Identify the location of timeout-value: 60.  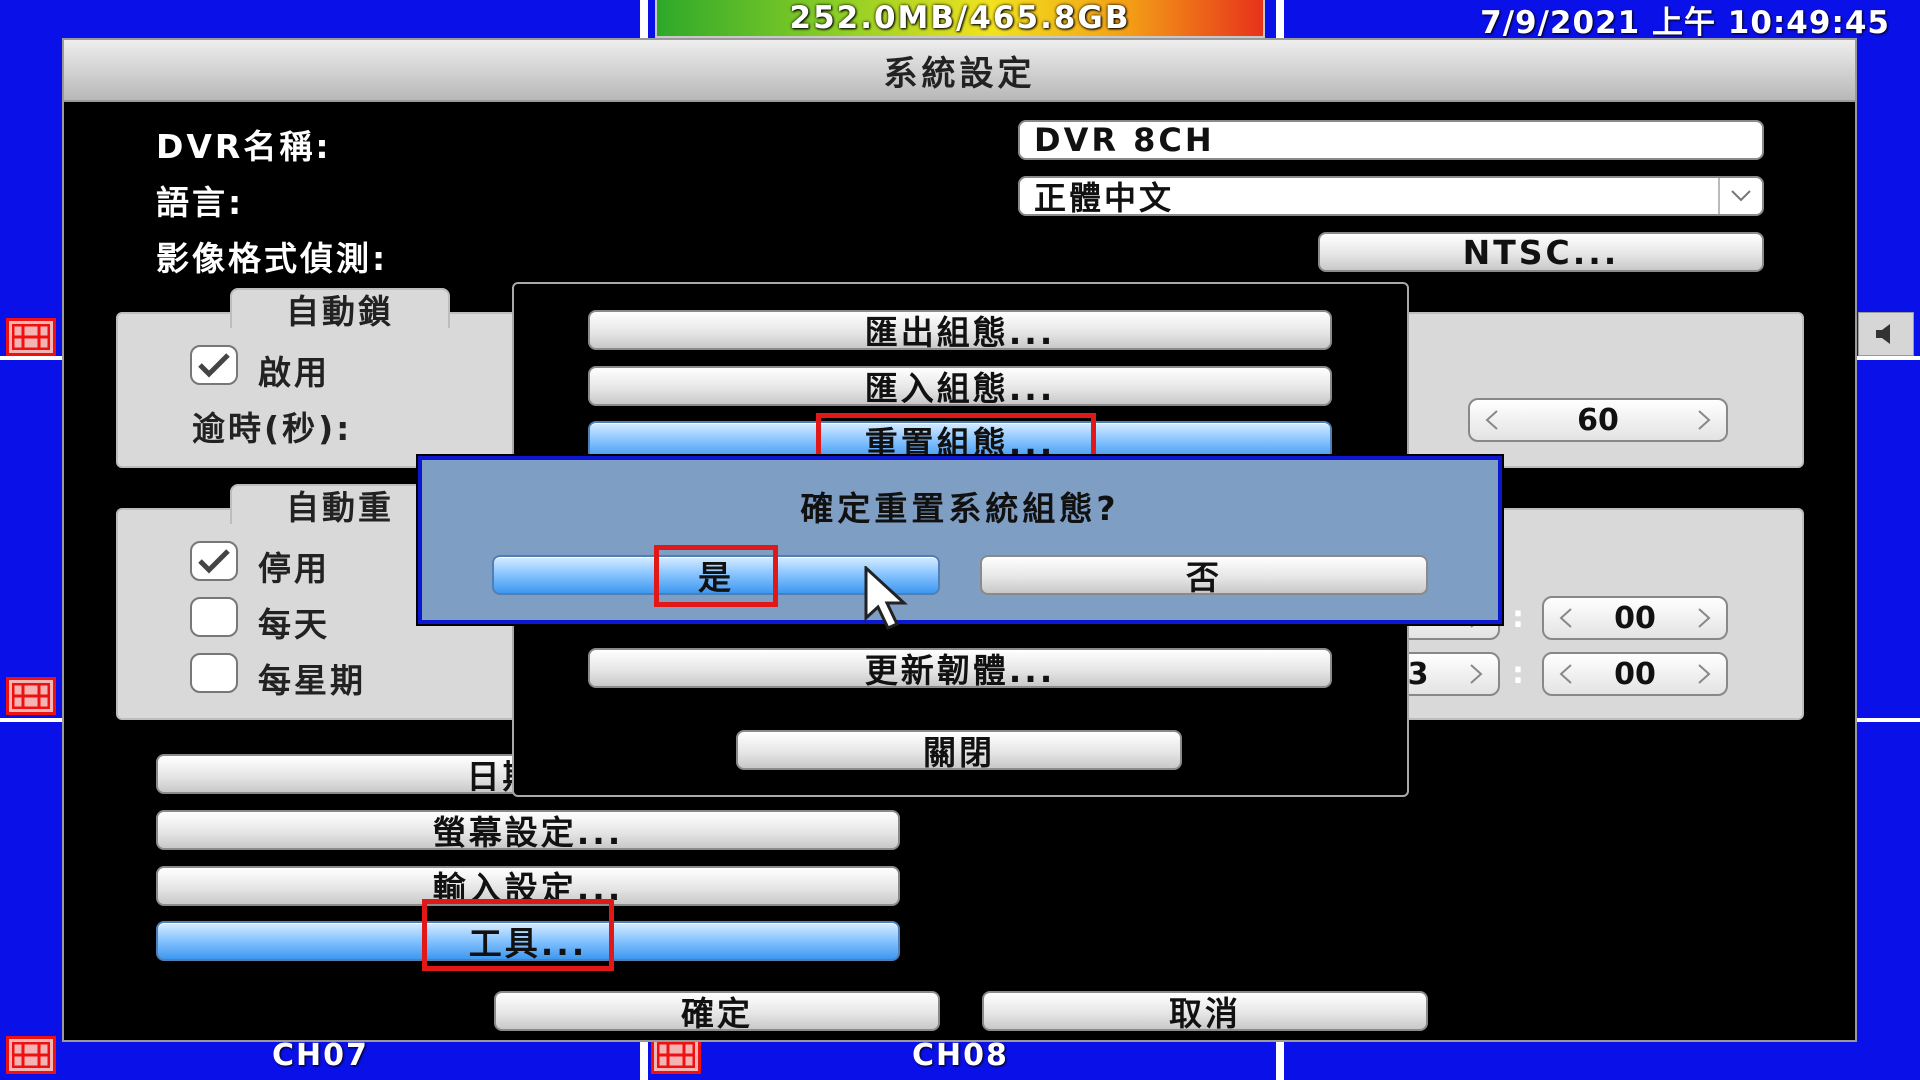
(1598, 420).